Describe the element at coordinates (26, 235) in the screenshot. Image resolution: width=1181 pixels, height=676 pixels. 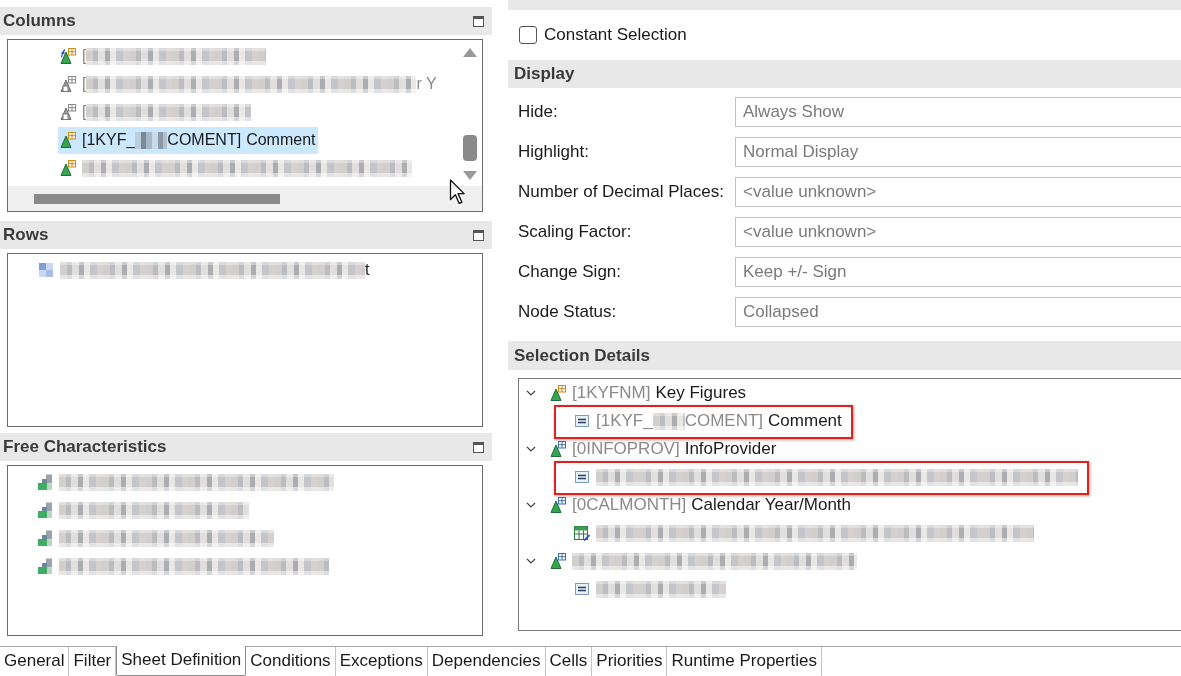
I see `panel-title: Rows` at that location.